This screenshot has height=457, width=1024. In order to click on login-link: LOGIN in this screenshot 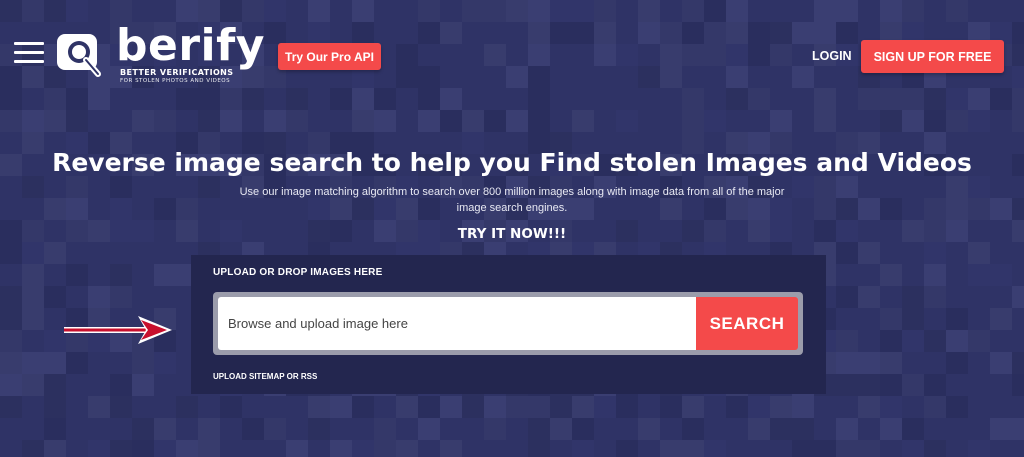, I will do `click(832, 56)`.